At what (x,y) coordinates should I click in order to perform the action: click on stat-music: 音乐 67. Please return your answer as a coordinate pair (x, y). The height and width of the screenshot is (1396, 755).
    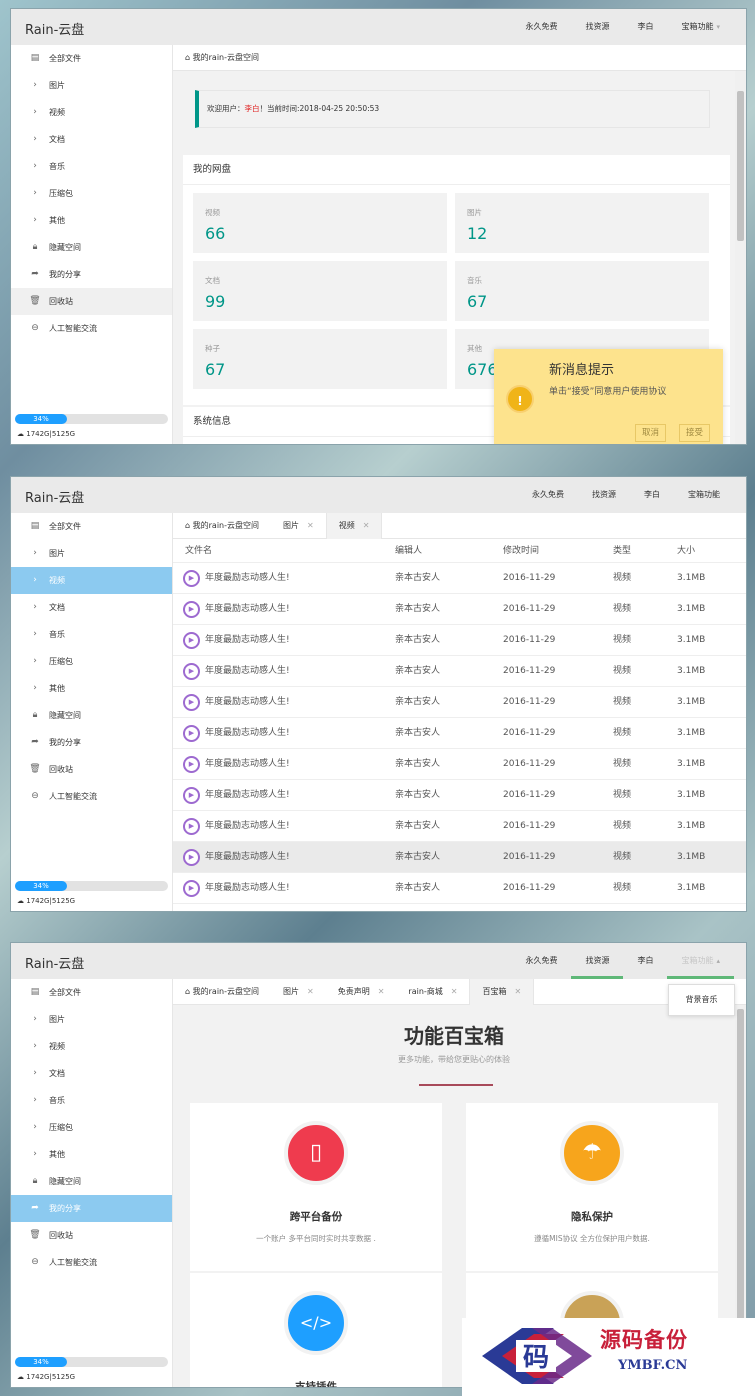
    Looking at the image, I should click on (582, 291).